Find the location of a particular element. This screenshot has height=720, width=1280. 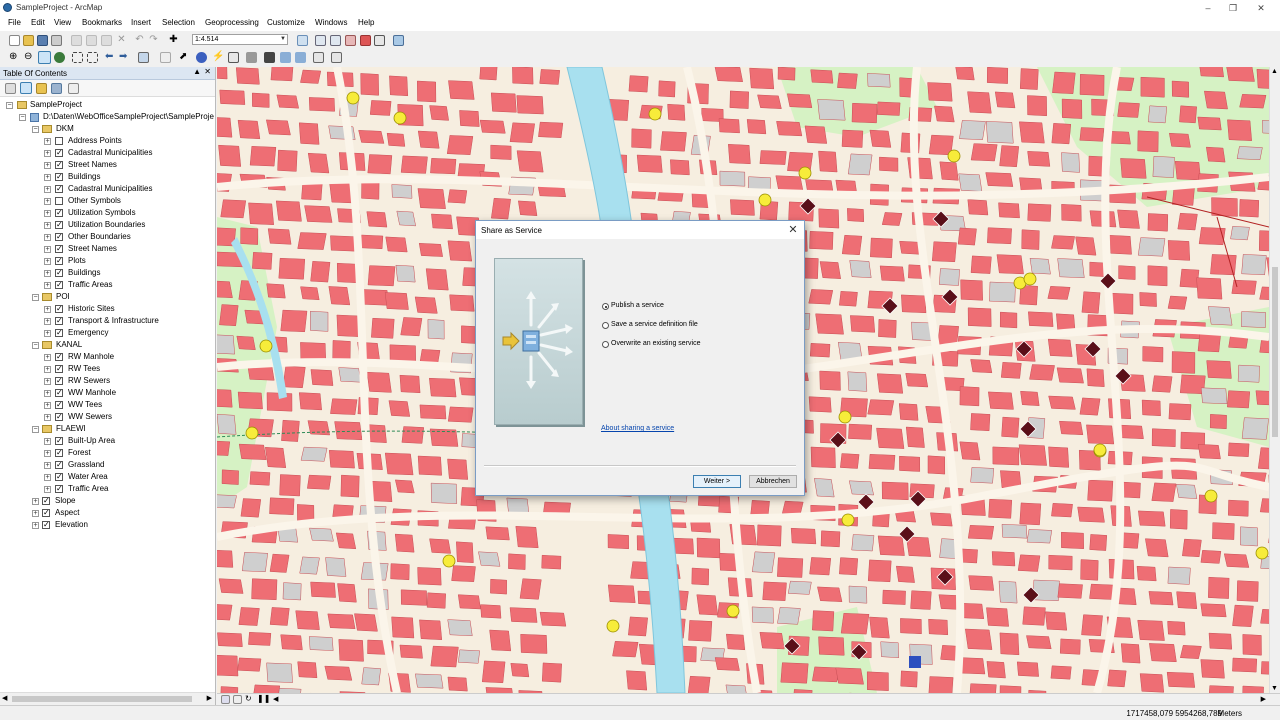

overwrite-service-radio is located at coordinates (605, 344).